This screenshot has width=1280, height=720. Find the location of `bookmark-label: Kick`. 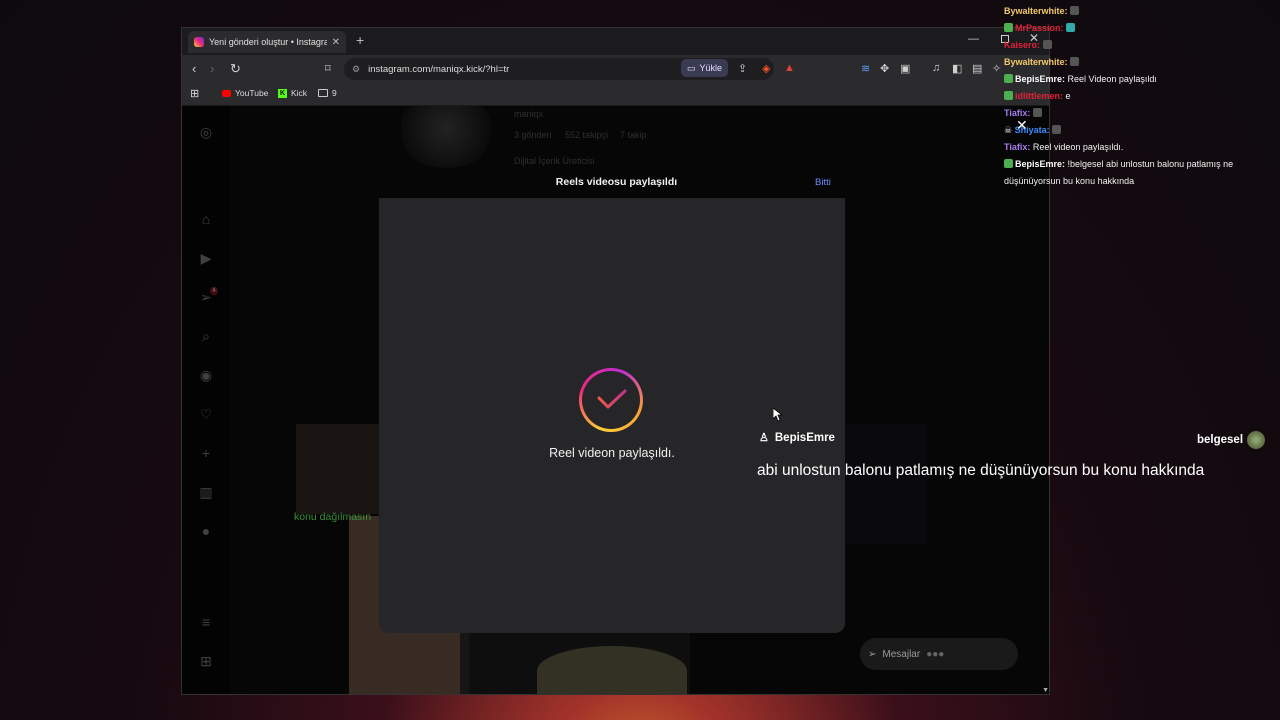

bookmark-label: Kick is located at coordinates (299, 93).